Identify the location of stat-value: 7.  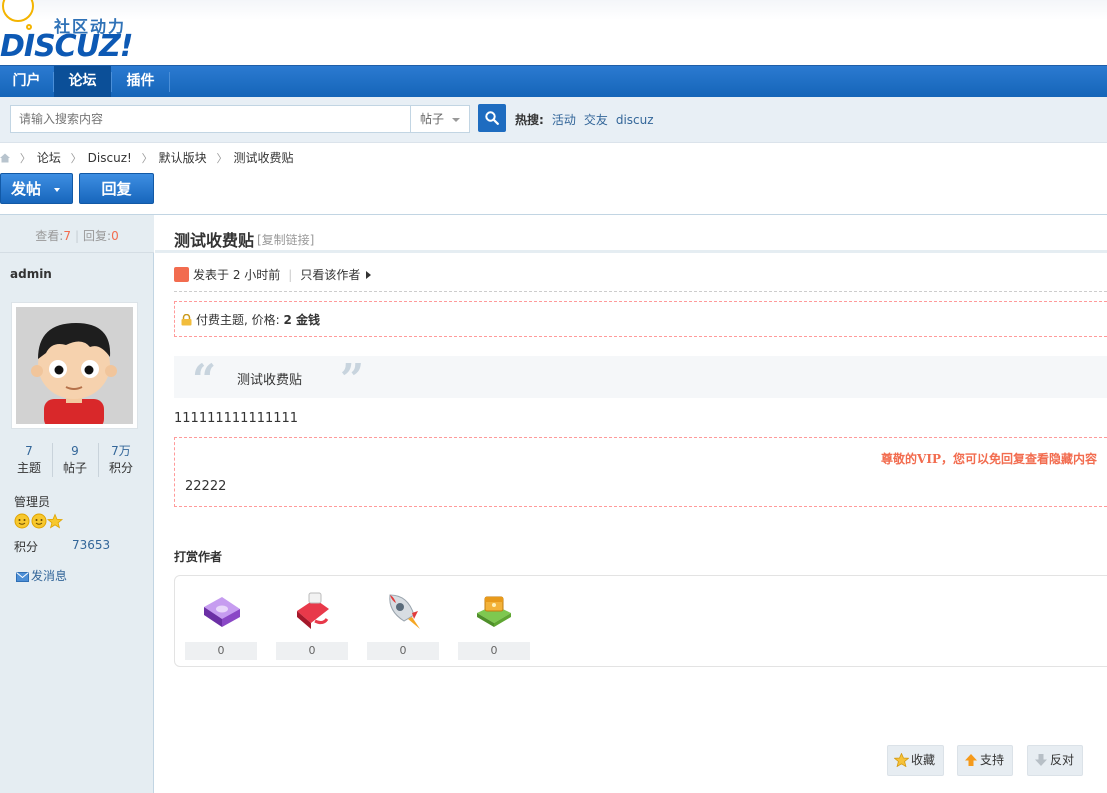
(29, 451).